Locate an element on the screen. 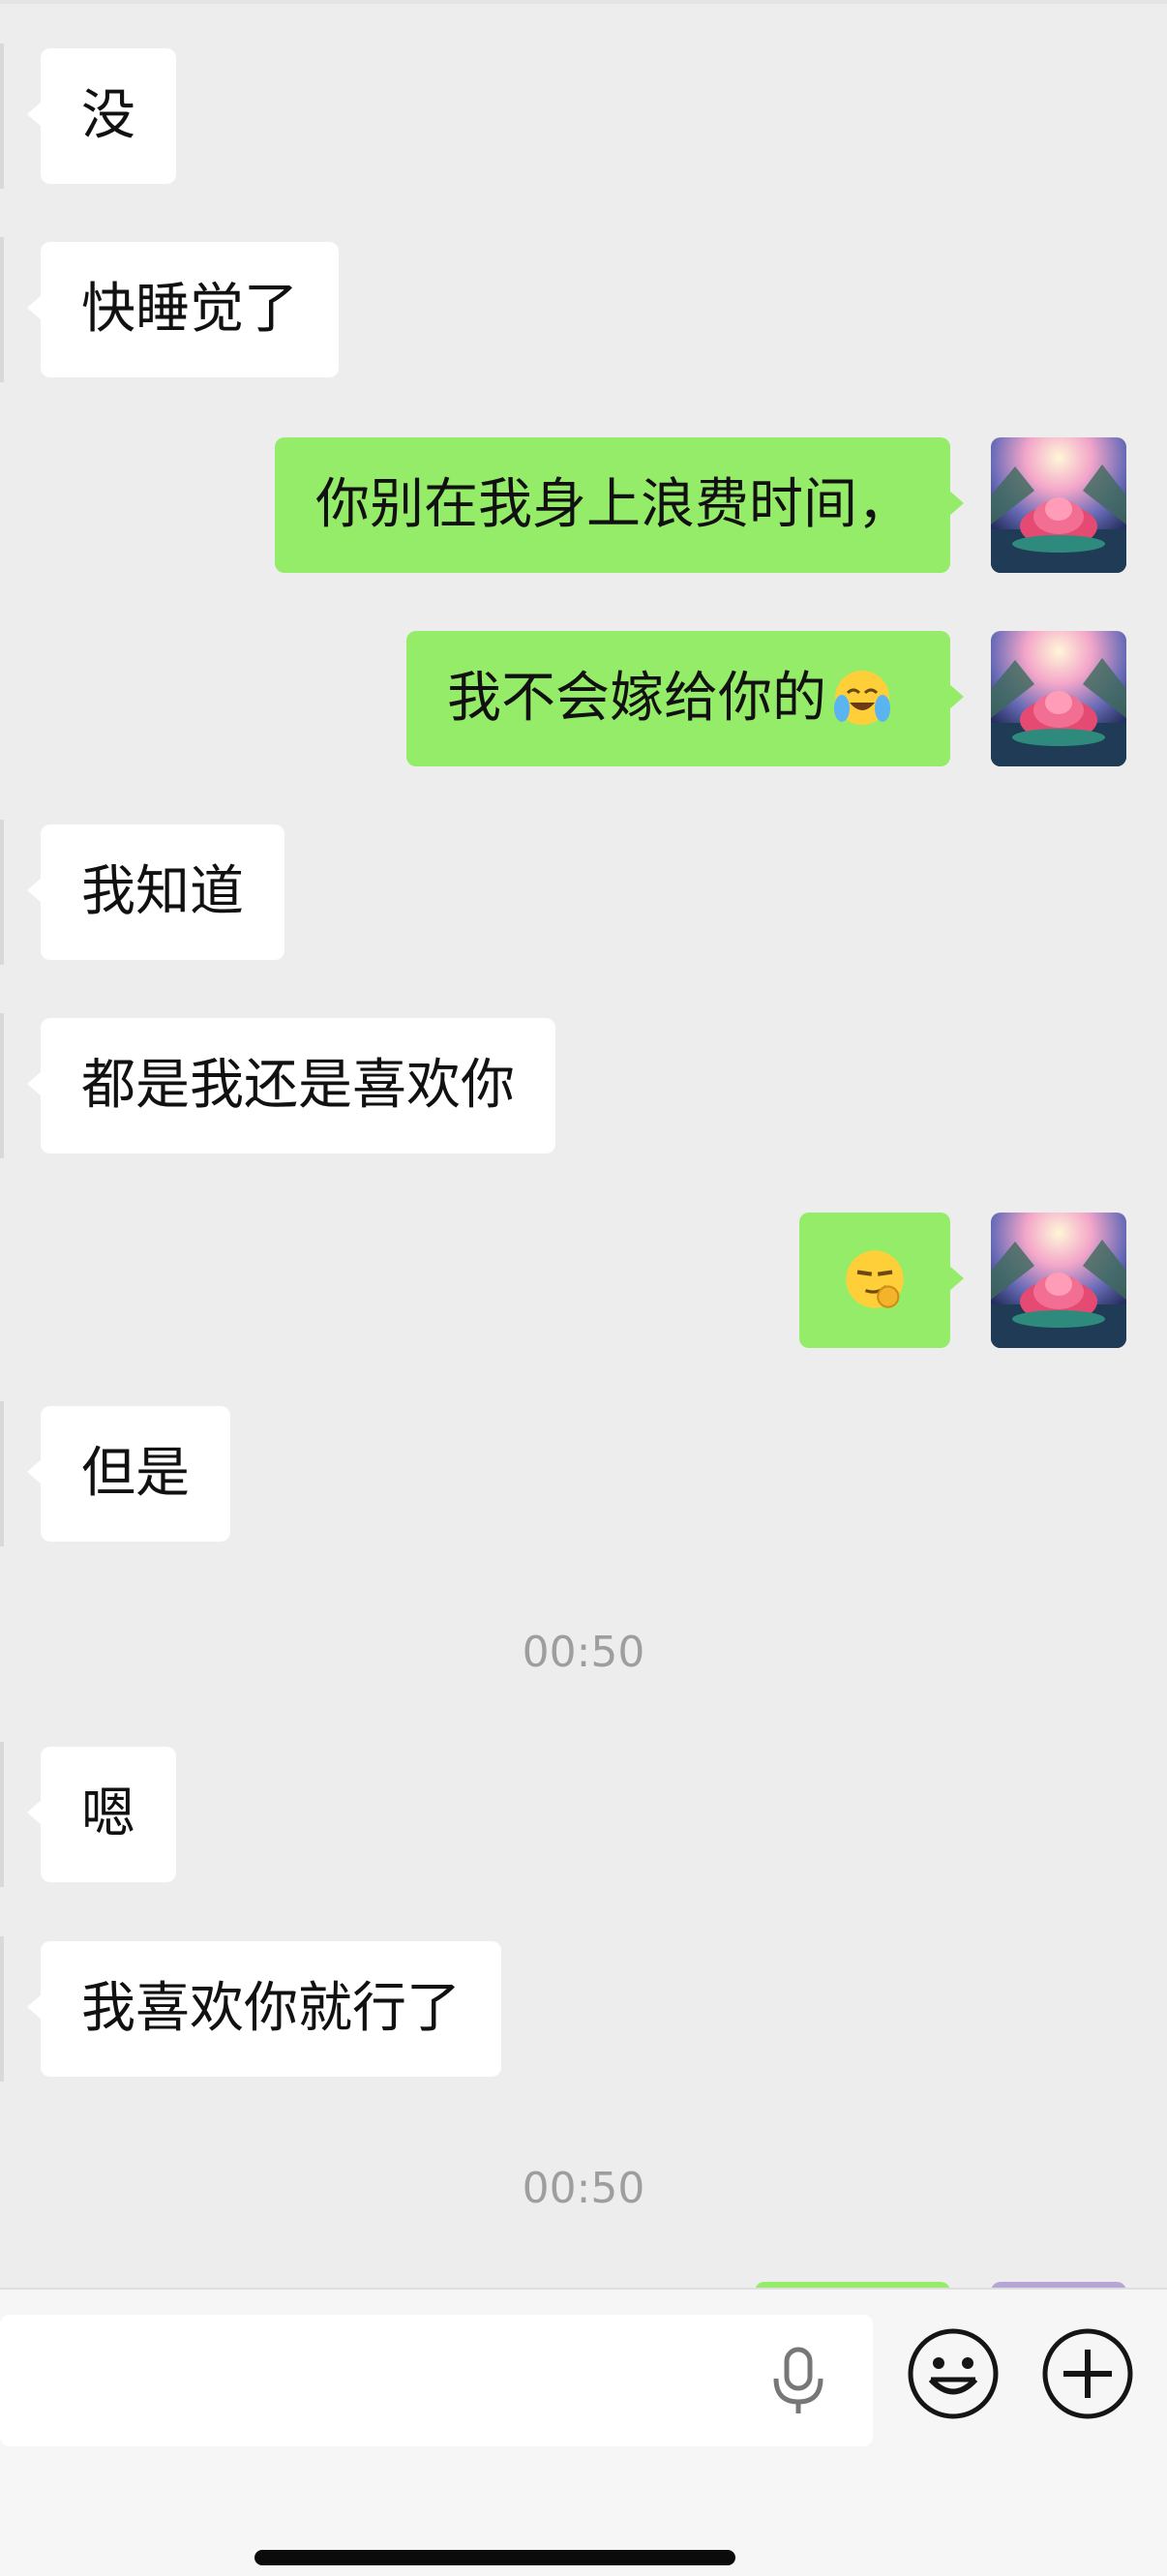  outgoing-message-bubble is located at coordinates (881, 1280).